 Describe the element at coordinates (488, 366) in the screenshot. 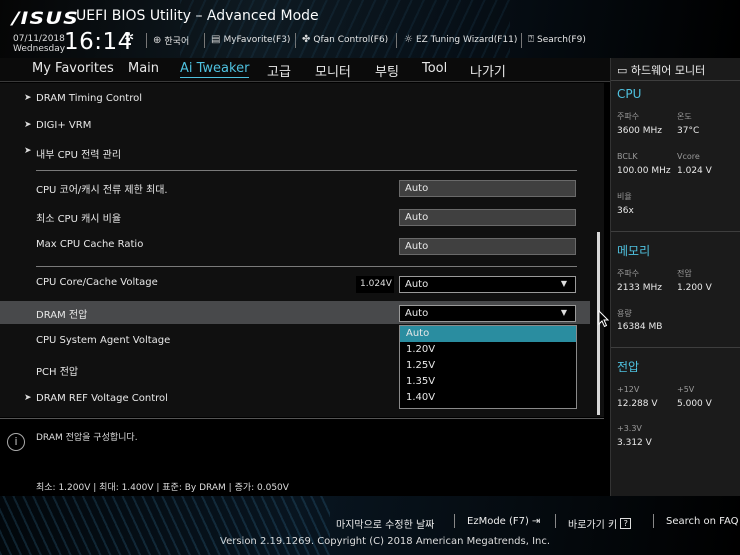

I see `option-item: 1.25V` at that location.